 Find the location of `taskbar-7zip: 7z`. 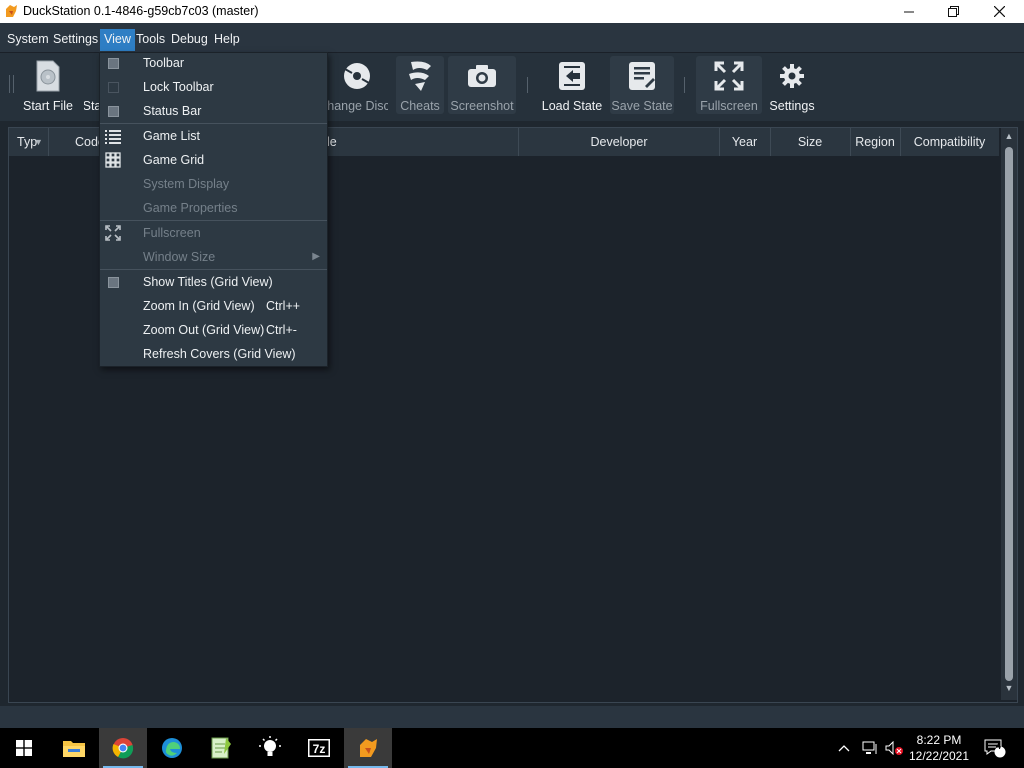

taskbar-7zip: 7z is located at coordinates (319, 748).